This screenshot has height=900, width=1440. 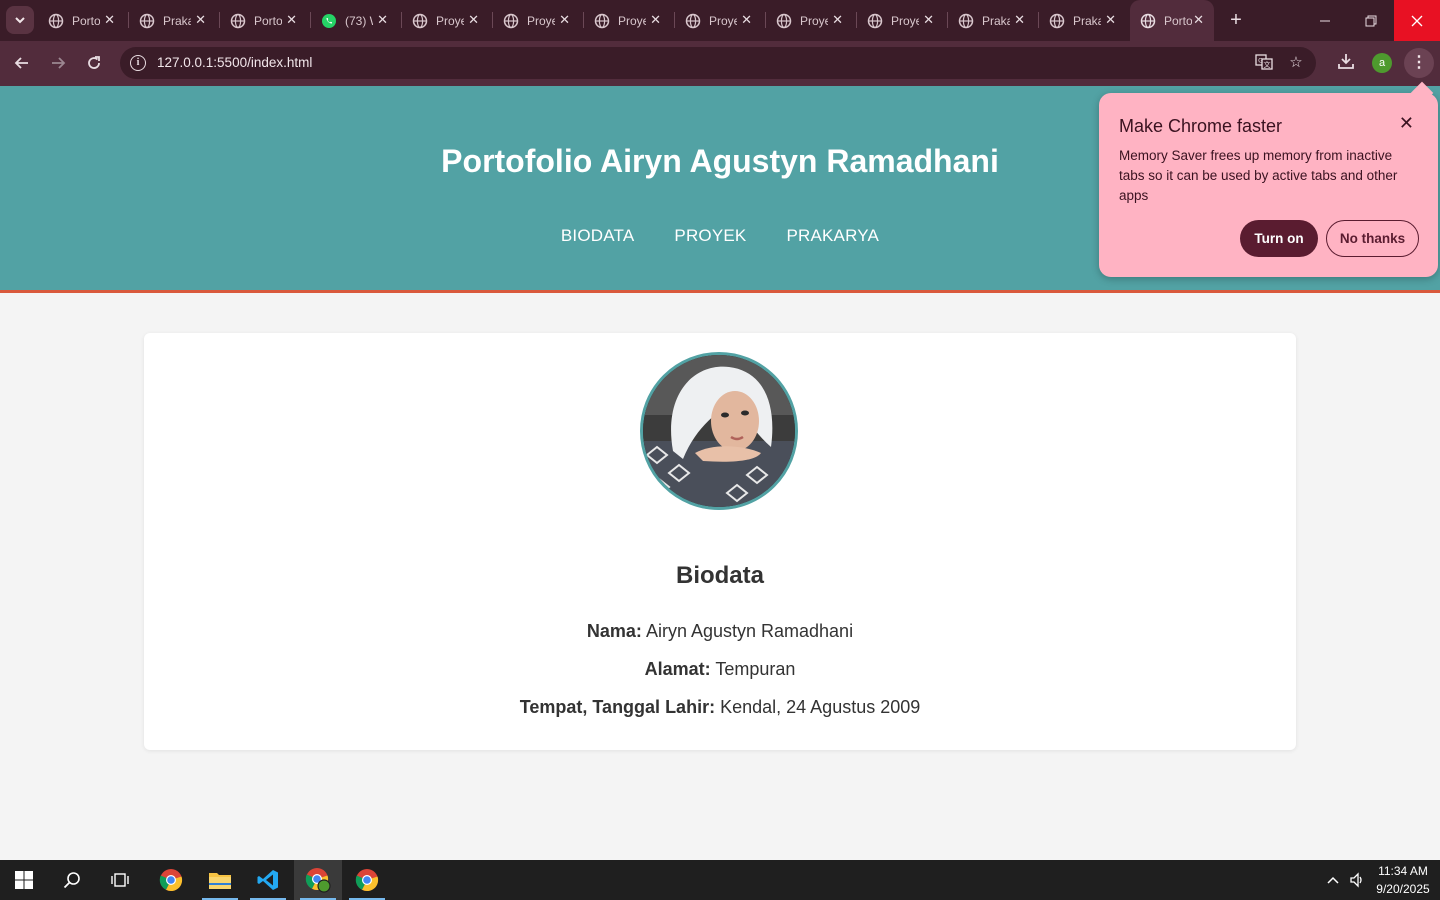 I want to click on search-icon, so click(x=72, y=880).